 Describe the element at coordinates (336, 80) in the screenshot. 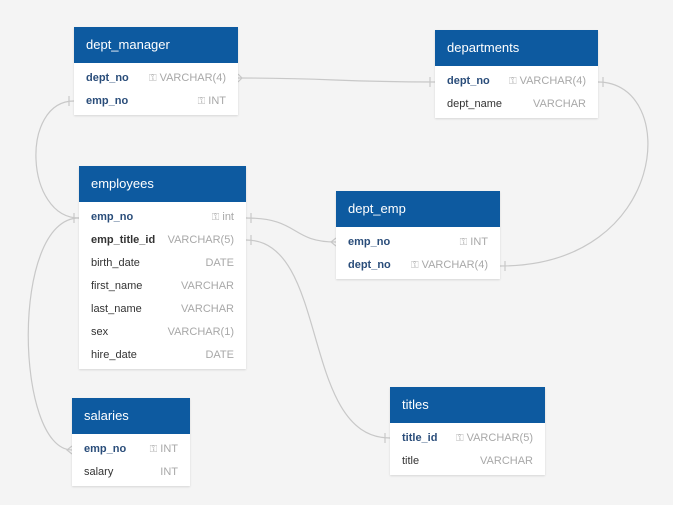

I see `link-dept-manager-departments` at that location.